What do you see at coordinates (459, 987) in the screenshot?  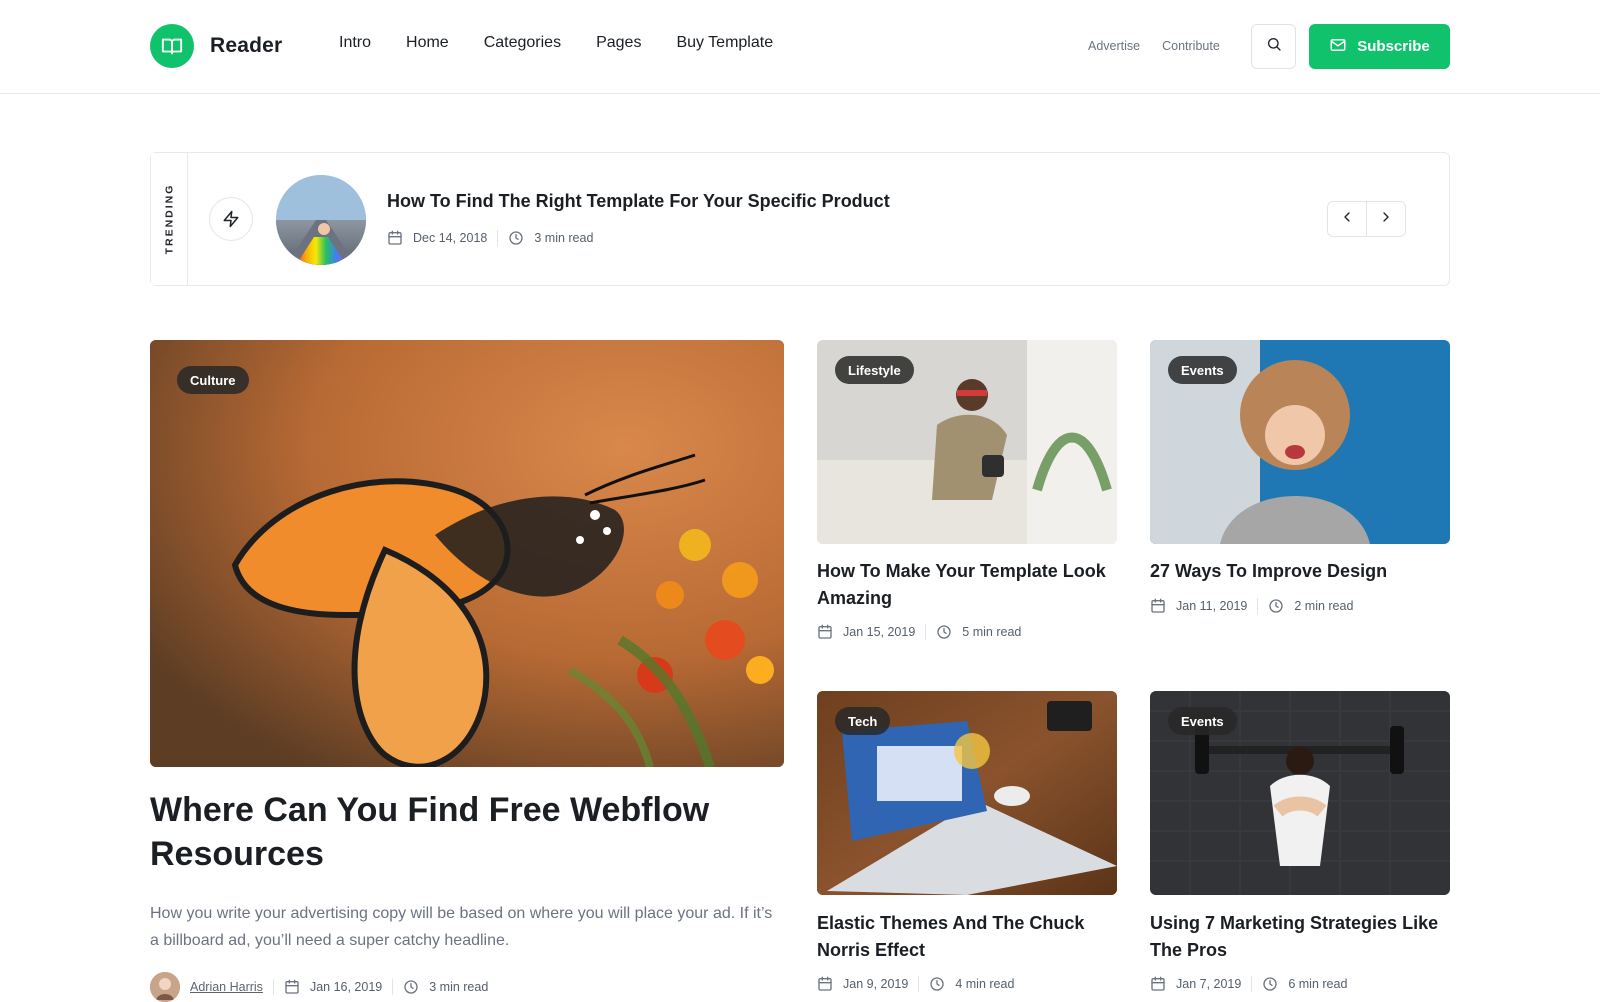 I see `feature-read-time: 3 min read` at bounding box center [459, 987].